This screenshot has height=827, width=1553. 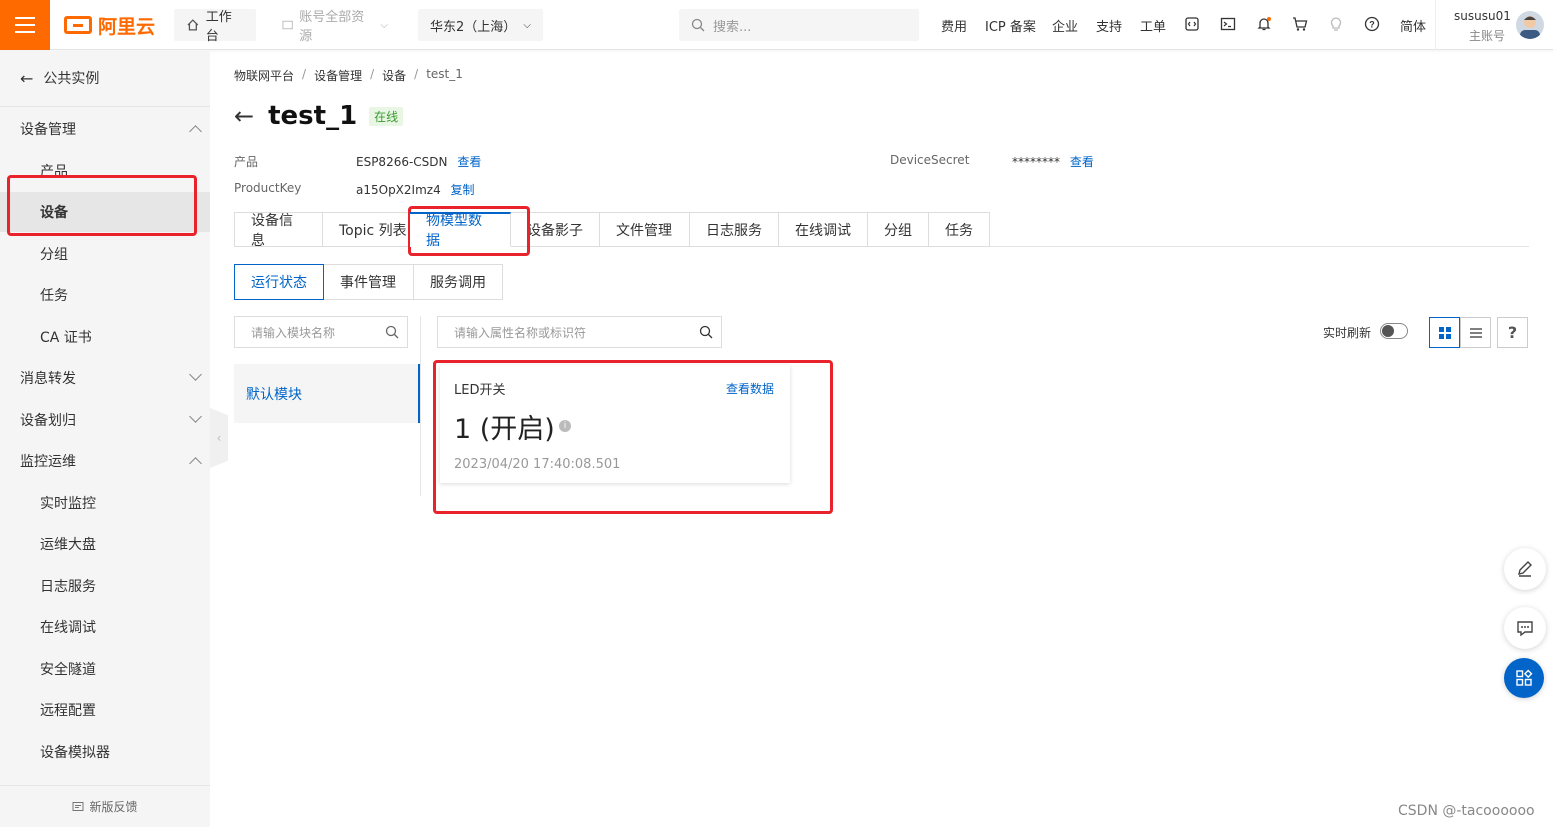 What do you see at coordinates (1413, 25) in the screenshot?
I see `language-switch: 简体` at bounding box center [1413, 25].